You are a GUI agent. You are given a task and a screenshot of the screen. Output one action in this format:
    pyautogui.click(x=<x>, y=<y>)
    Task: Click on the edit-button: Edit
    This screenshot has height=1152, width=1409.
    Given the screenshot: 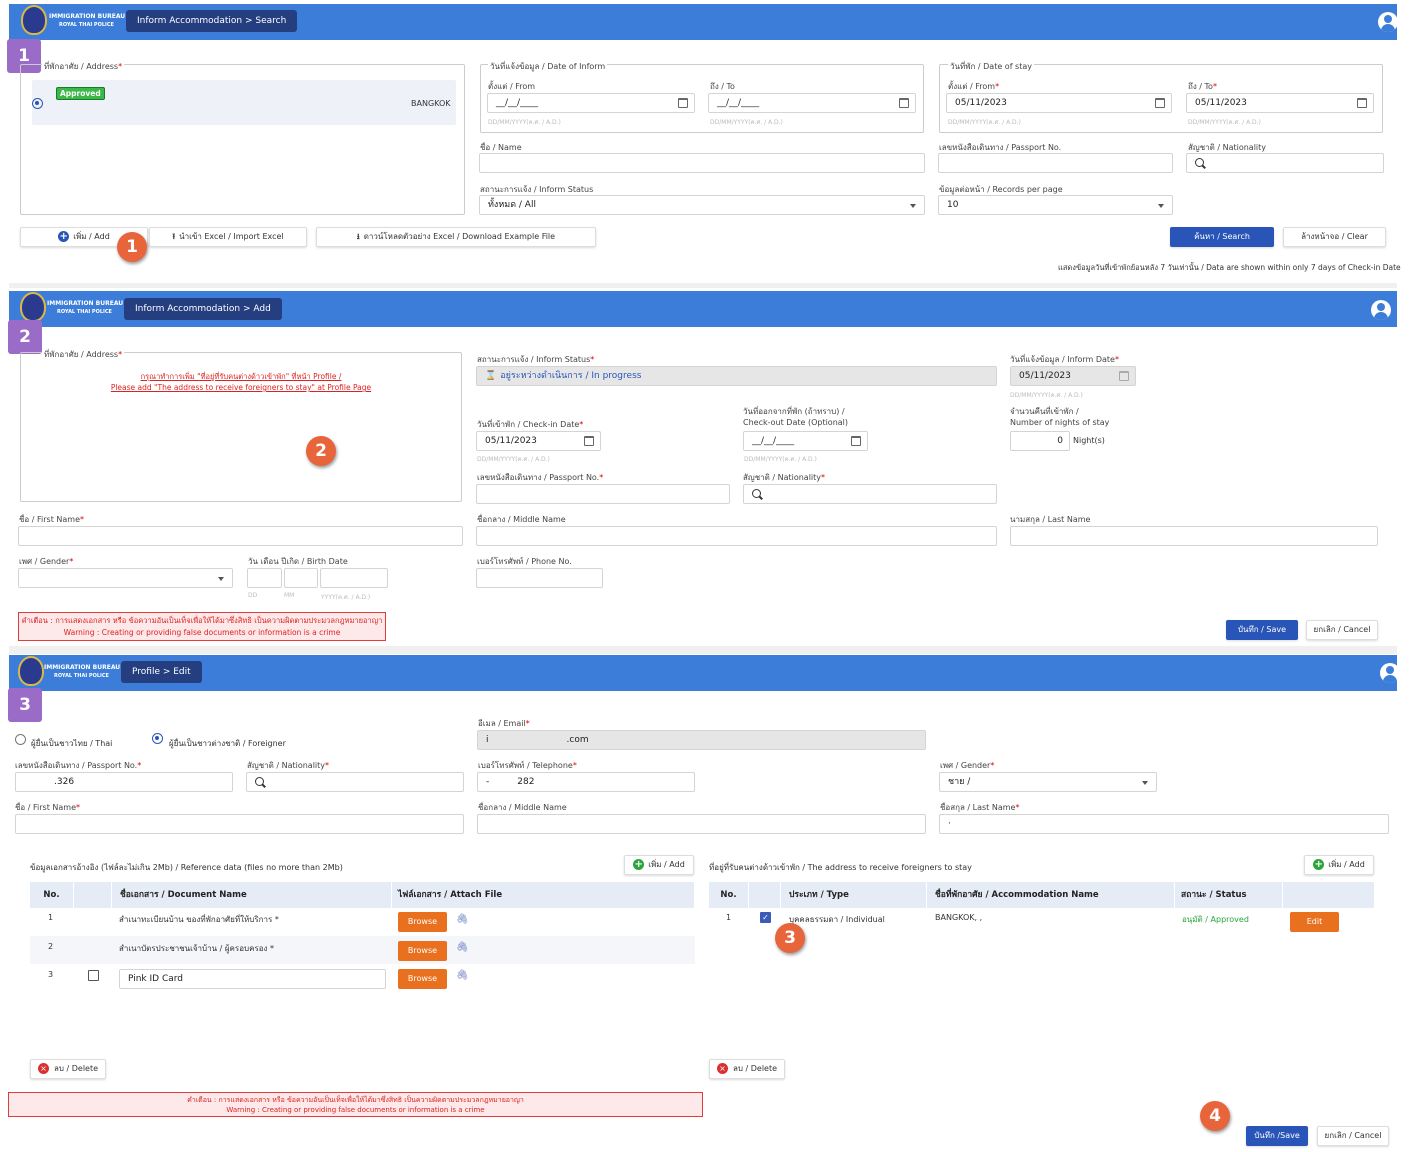 What is the action you would take?
    pyautogui.click(x=1314, y=922)
    